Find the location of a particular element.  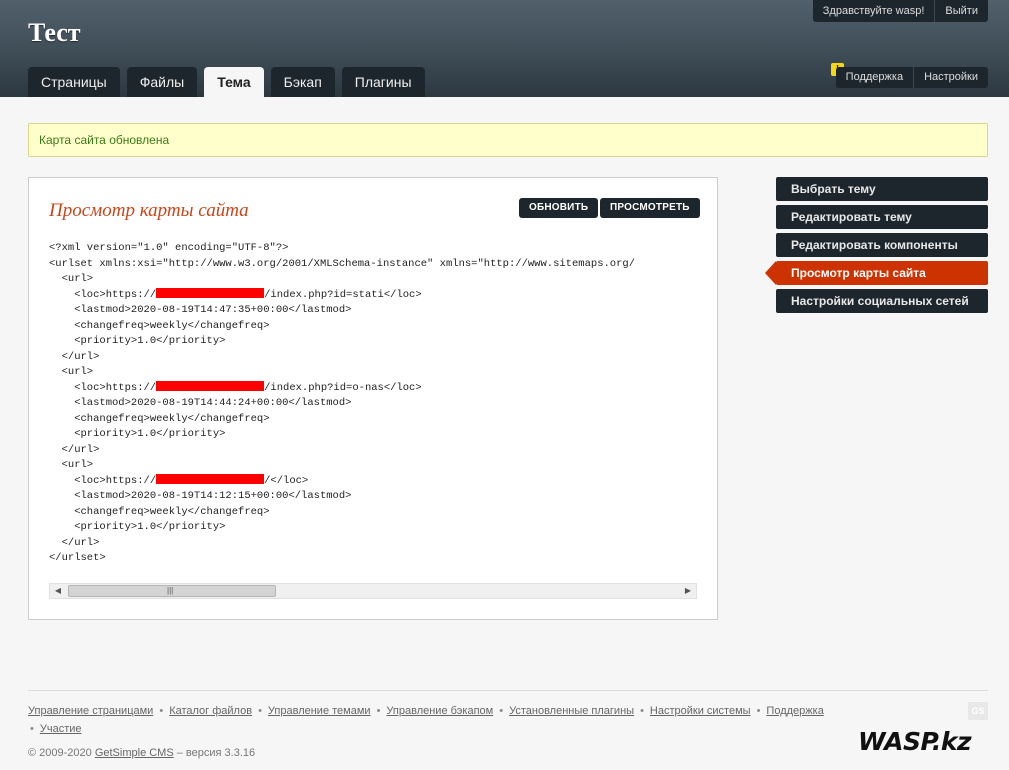

sidebar-item-view-sitemap: Просмотр карты сайта is located at coordinates (876, 273).